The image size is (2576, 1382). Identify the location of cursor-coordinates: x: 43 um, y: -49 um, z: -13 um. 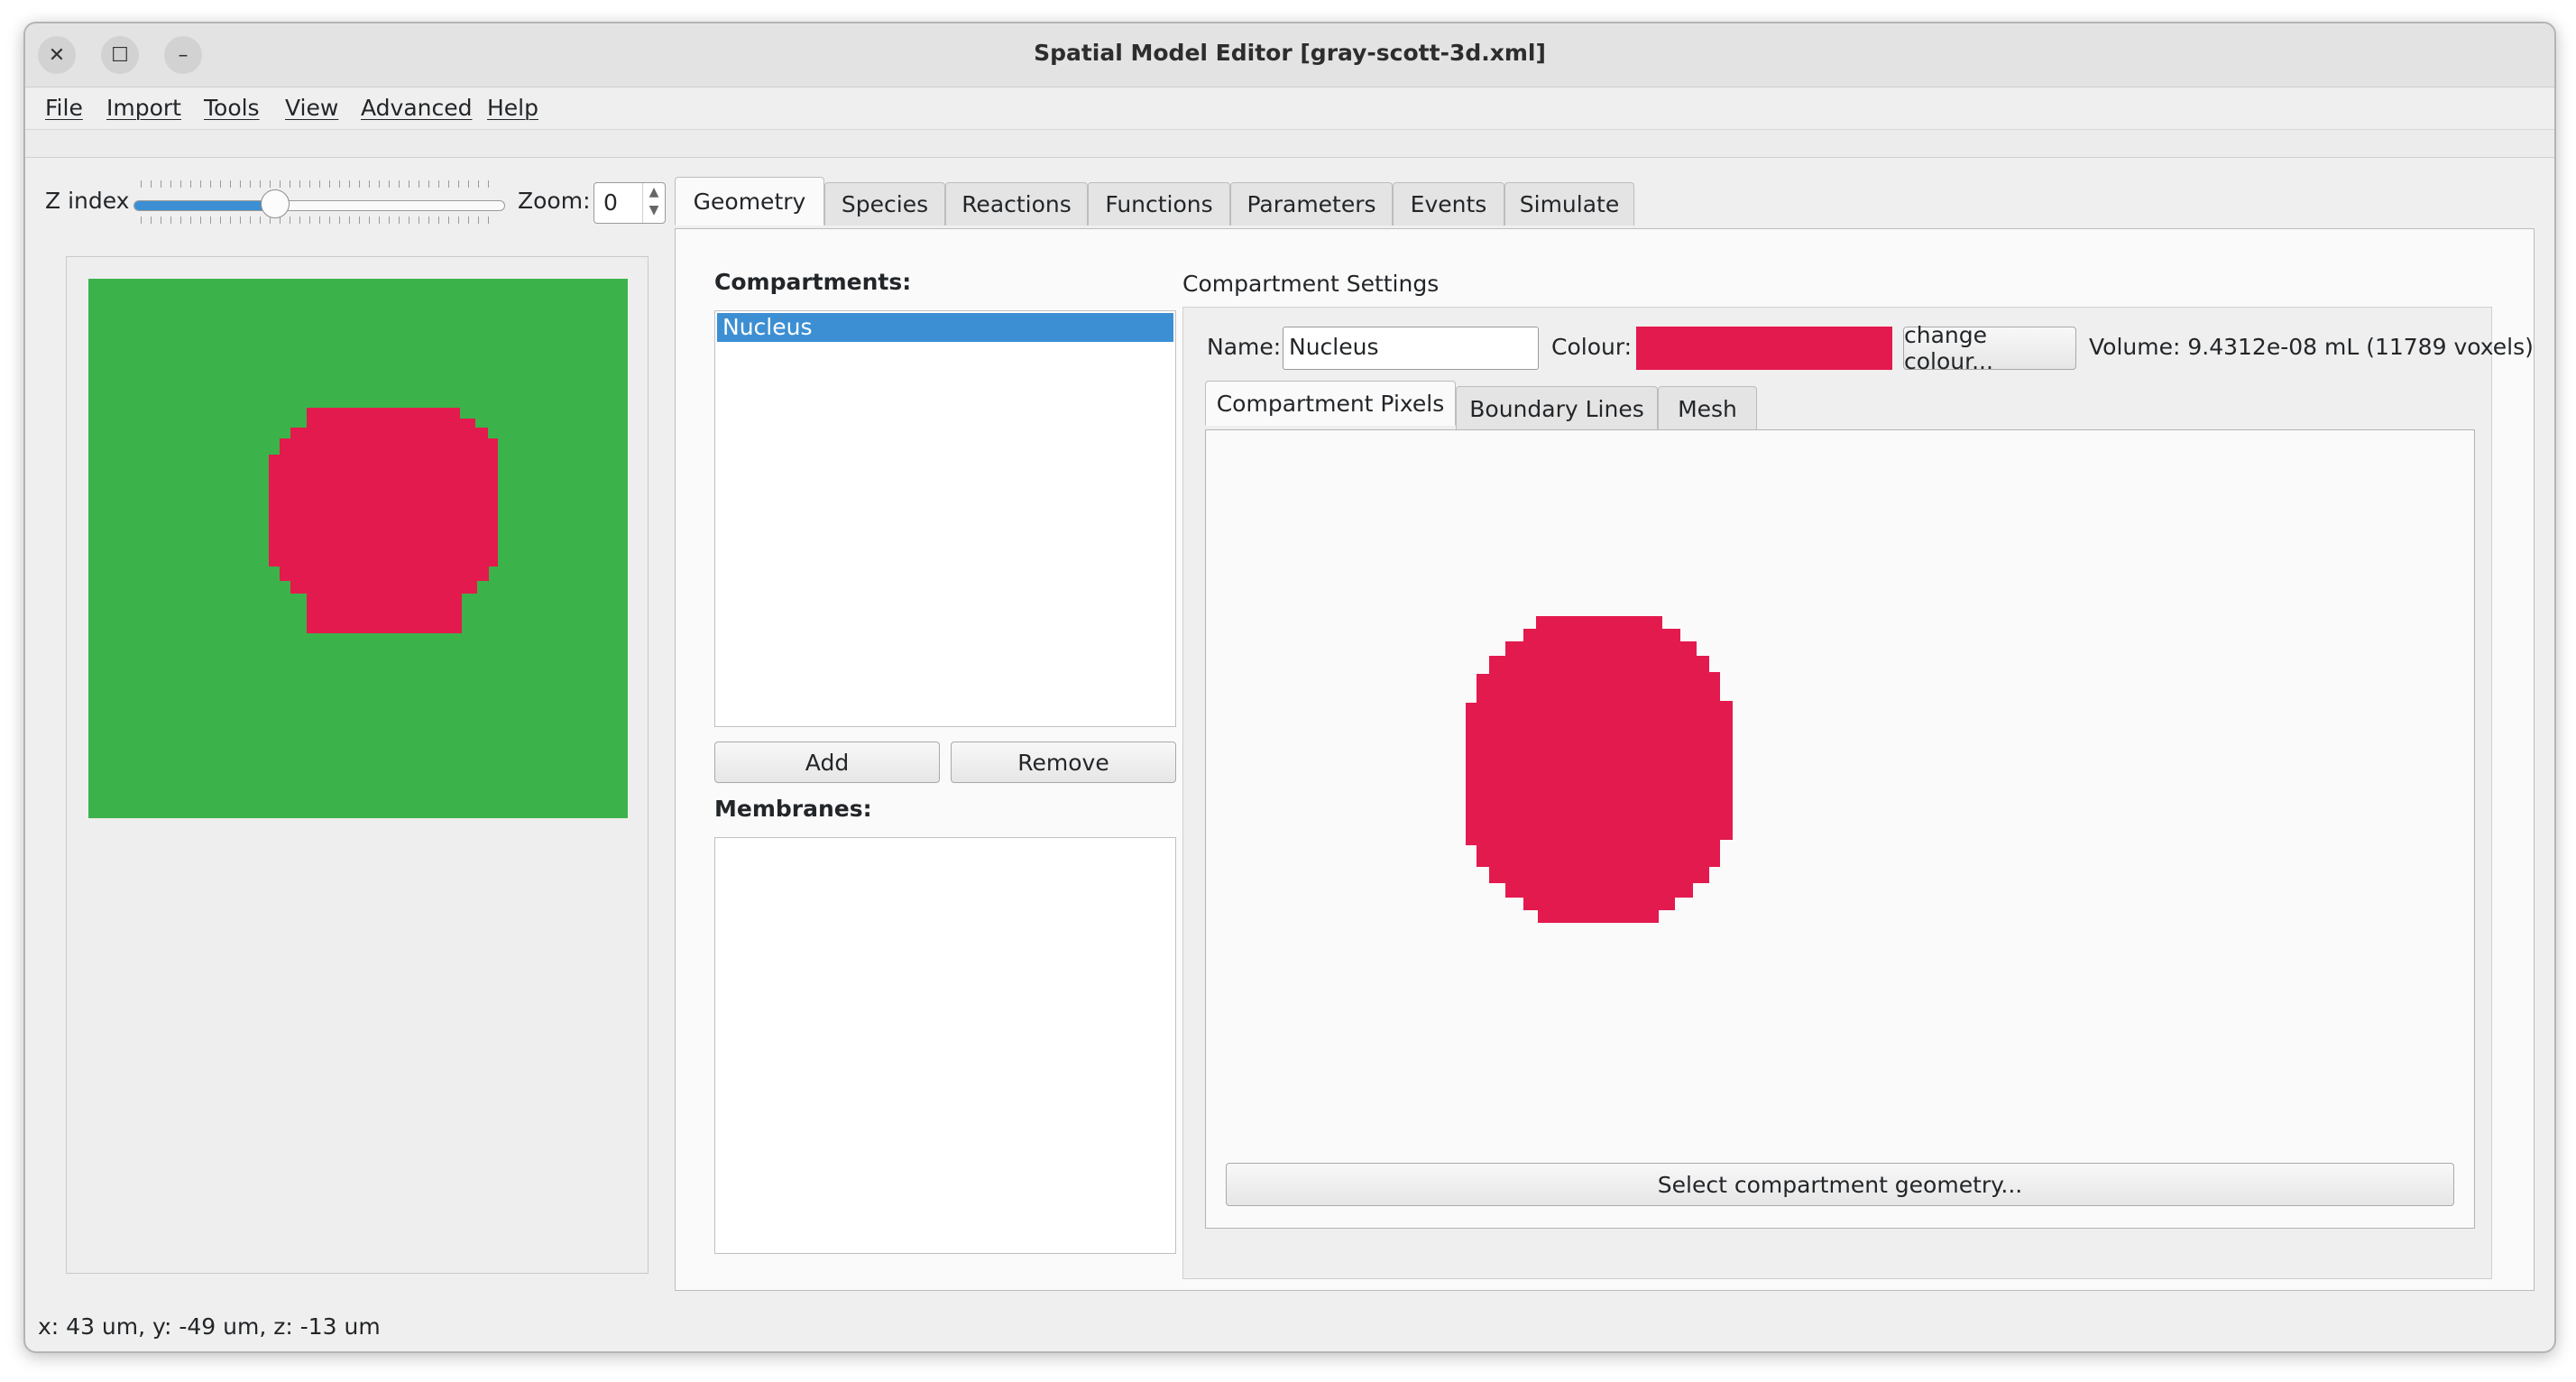
(209, 1326).